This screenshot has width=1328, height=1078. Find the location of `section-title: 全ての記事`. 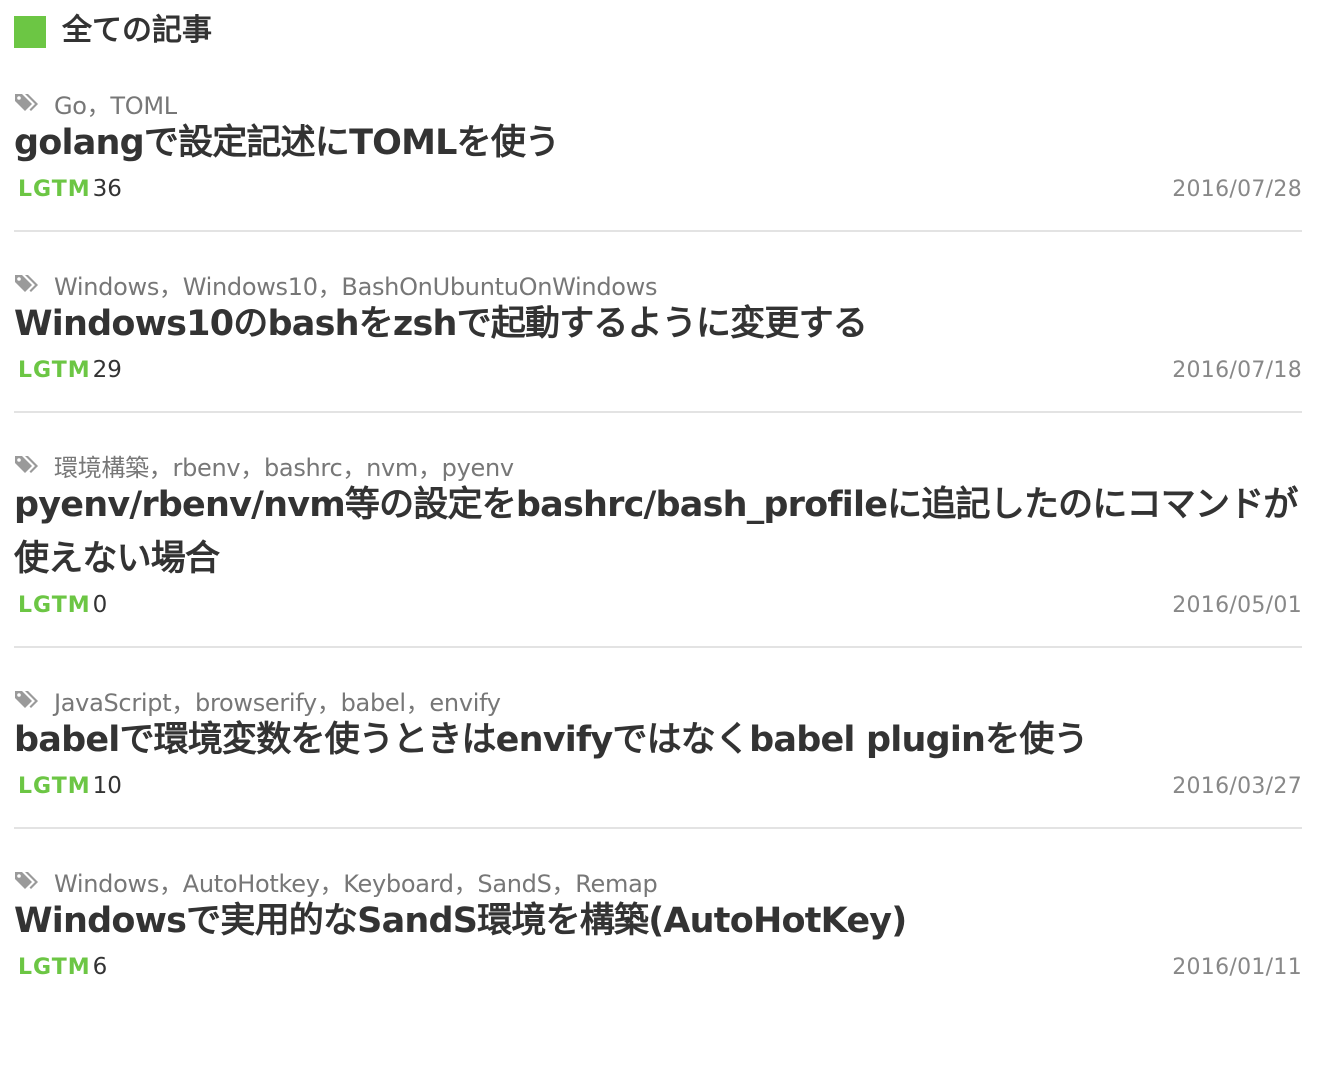

section-title: 全ての記事 is located at coordinates (137, 30).